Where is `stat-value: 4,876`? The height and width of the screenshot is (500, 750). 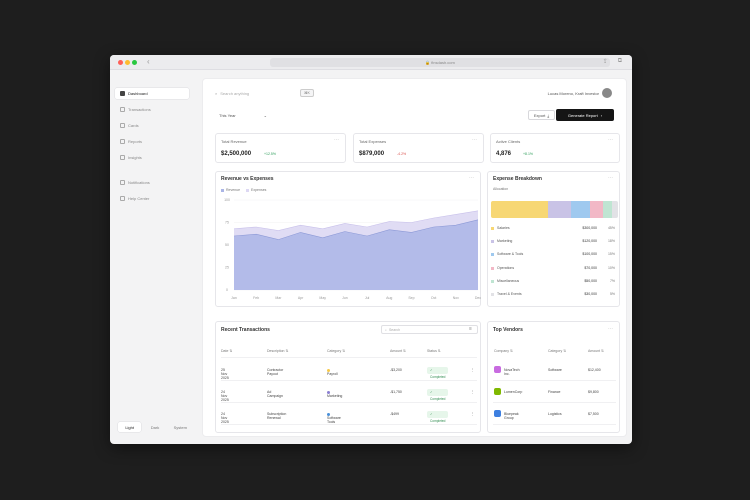
stat-value: 4,876 is located at coordinates (504, 154).